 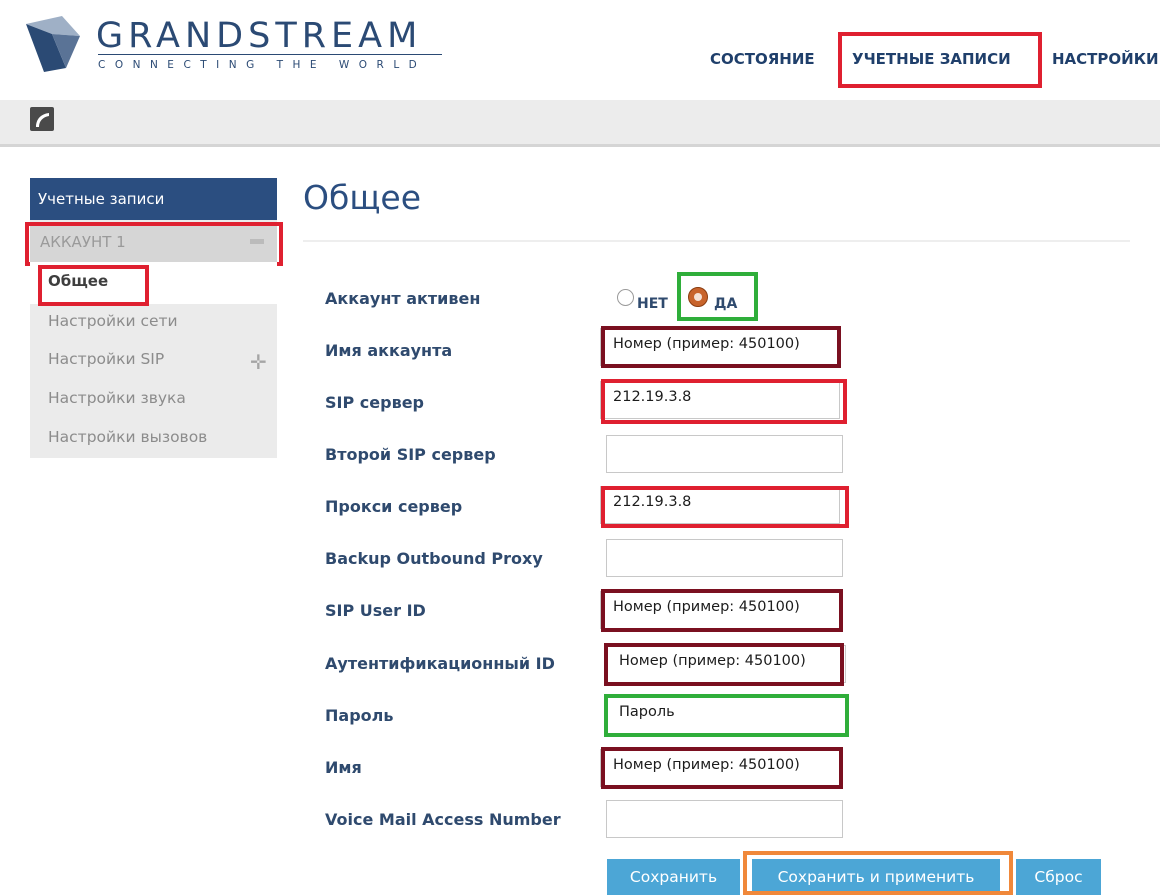 What do you see at coordinates (625, 297) in the screenshot?
I see `radio-no` at bounding box center [625, 297].